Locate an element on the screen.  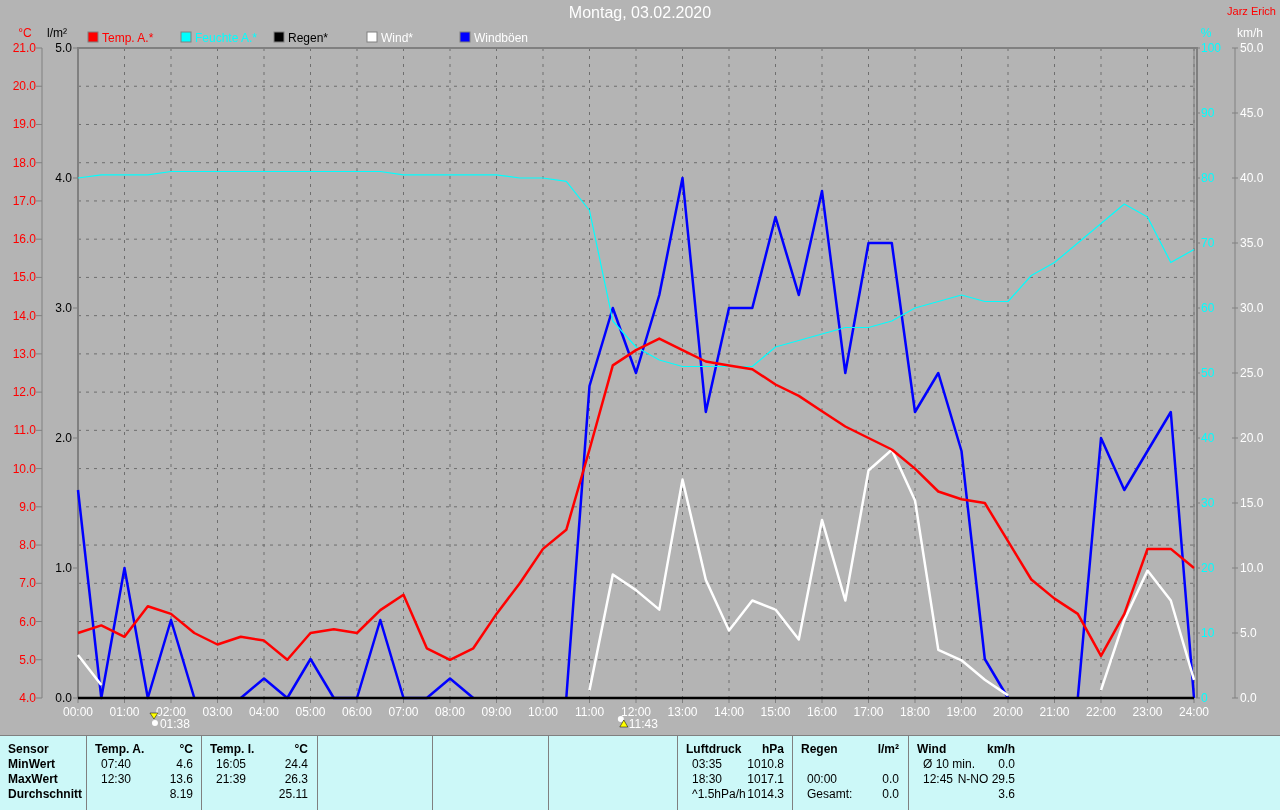
axis-tick-label: 1.0 is located at coordinates (63, 568).